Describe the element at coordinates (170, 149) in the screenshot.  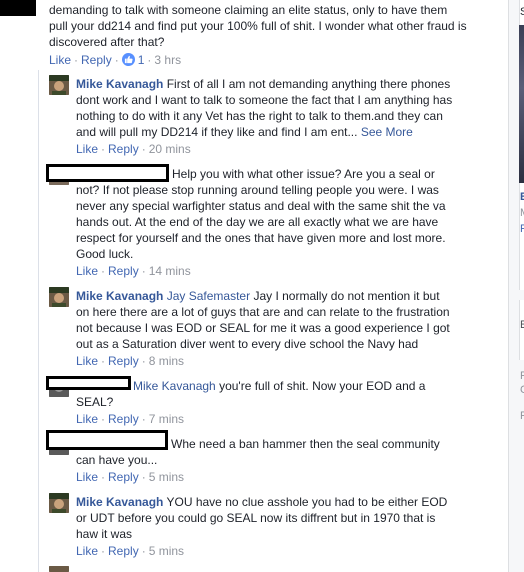
I see `timestamp: 20 mins` at that location.